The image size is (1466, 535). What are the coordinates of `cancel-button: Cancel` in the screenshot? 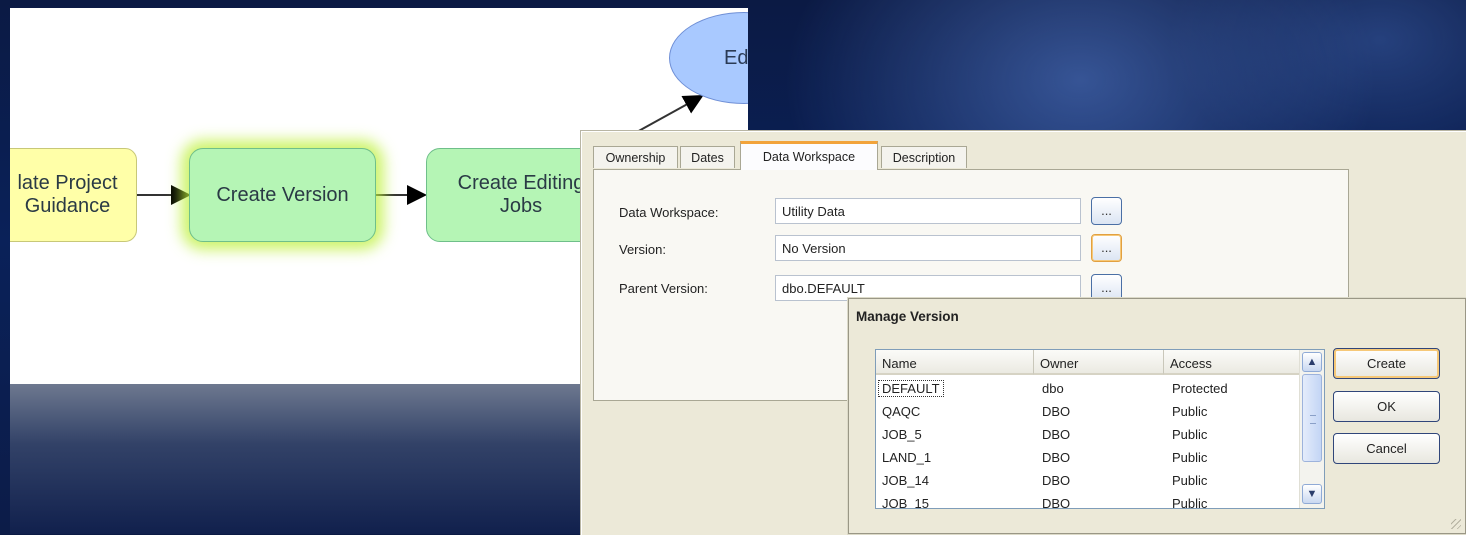 It's located at (1386, 448).